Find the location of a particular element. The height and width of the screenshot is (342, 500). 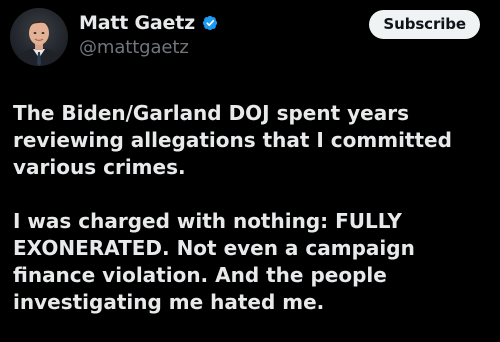

avatar is located at coordinates (39, 37).